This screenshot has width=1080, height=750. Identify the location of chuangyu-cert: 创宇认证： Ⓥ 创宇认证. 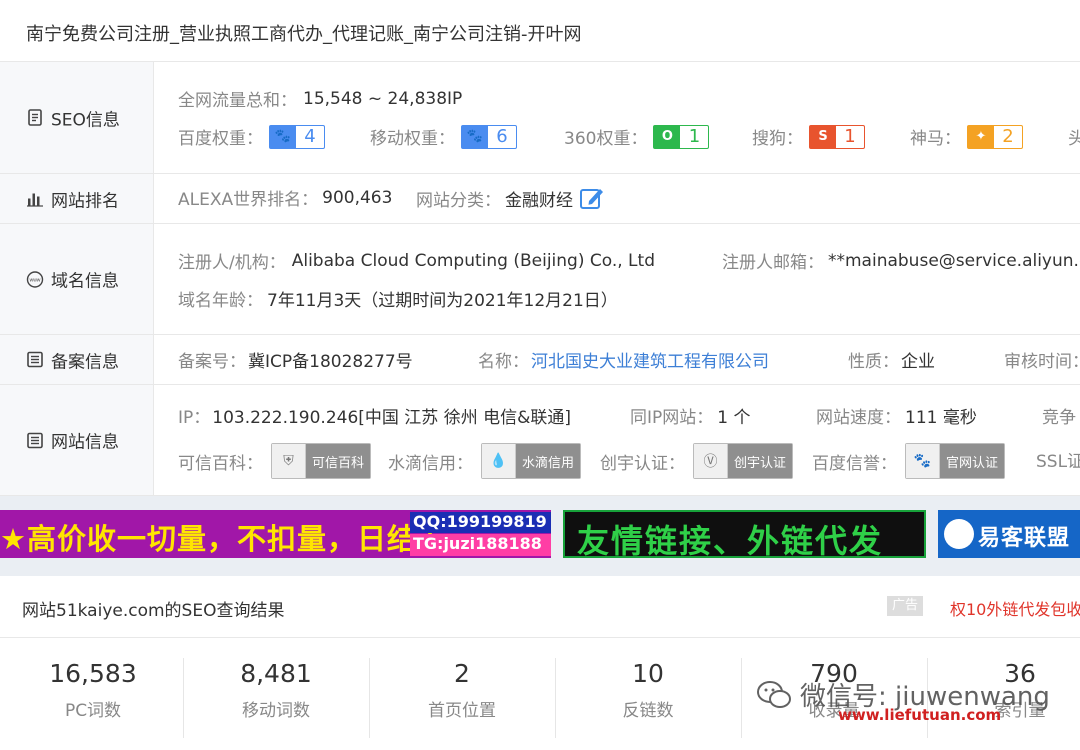
(697, 461).